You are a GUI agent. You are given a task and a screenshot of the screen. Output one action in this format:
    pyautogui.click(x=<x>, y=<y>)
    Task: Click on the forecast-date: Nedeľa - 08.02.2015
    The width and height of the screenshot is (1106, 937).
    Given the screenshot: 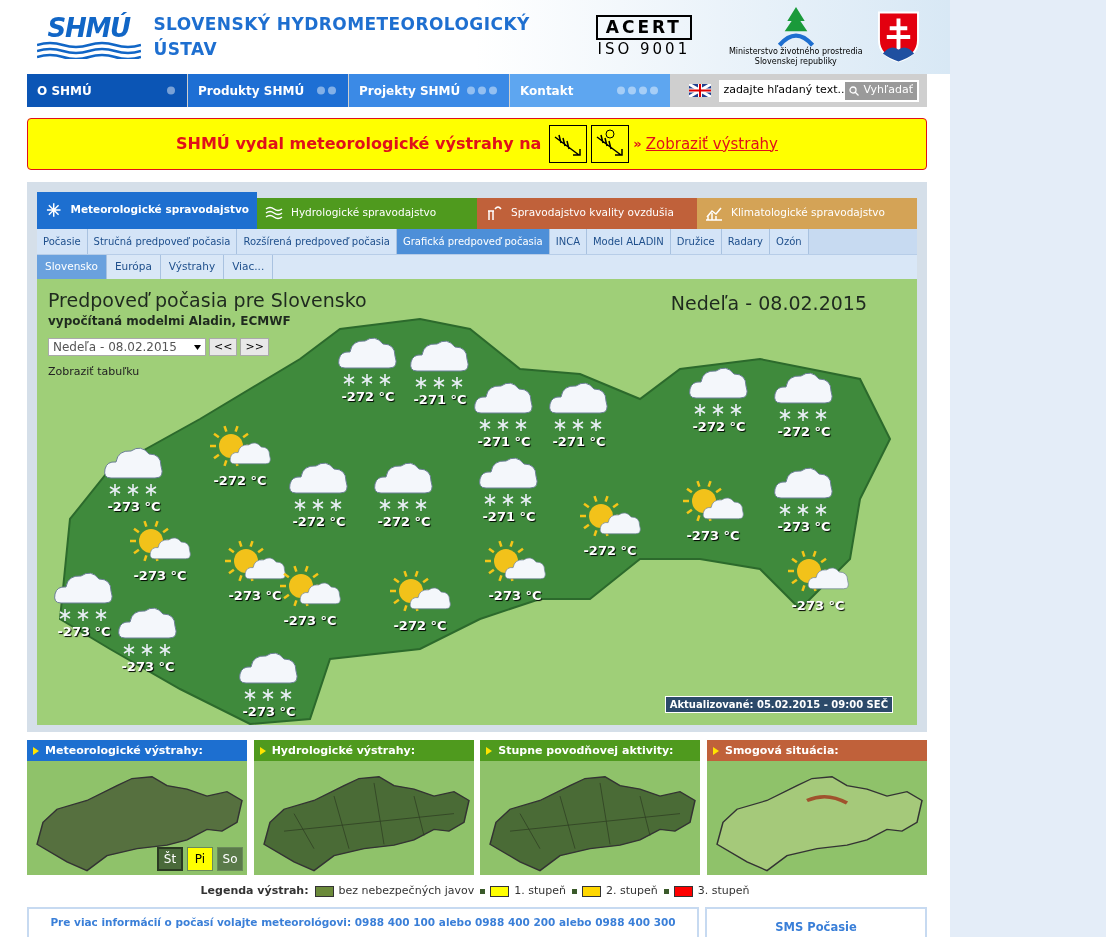 What is the action you would take?
    pyautogui.click(x=768, y=303)
    